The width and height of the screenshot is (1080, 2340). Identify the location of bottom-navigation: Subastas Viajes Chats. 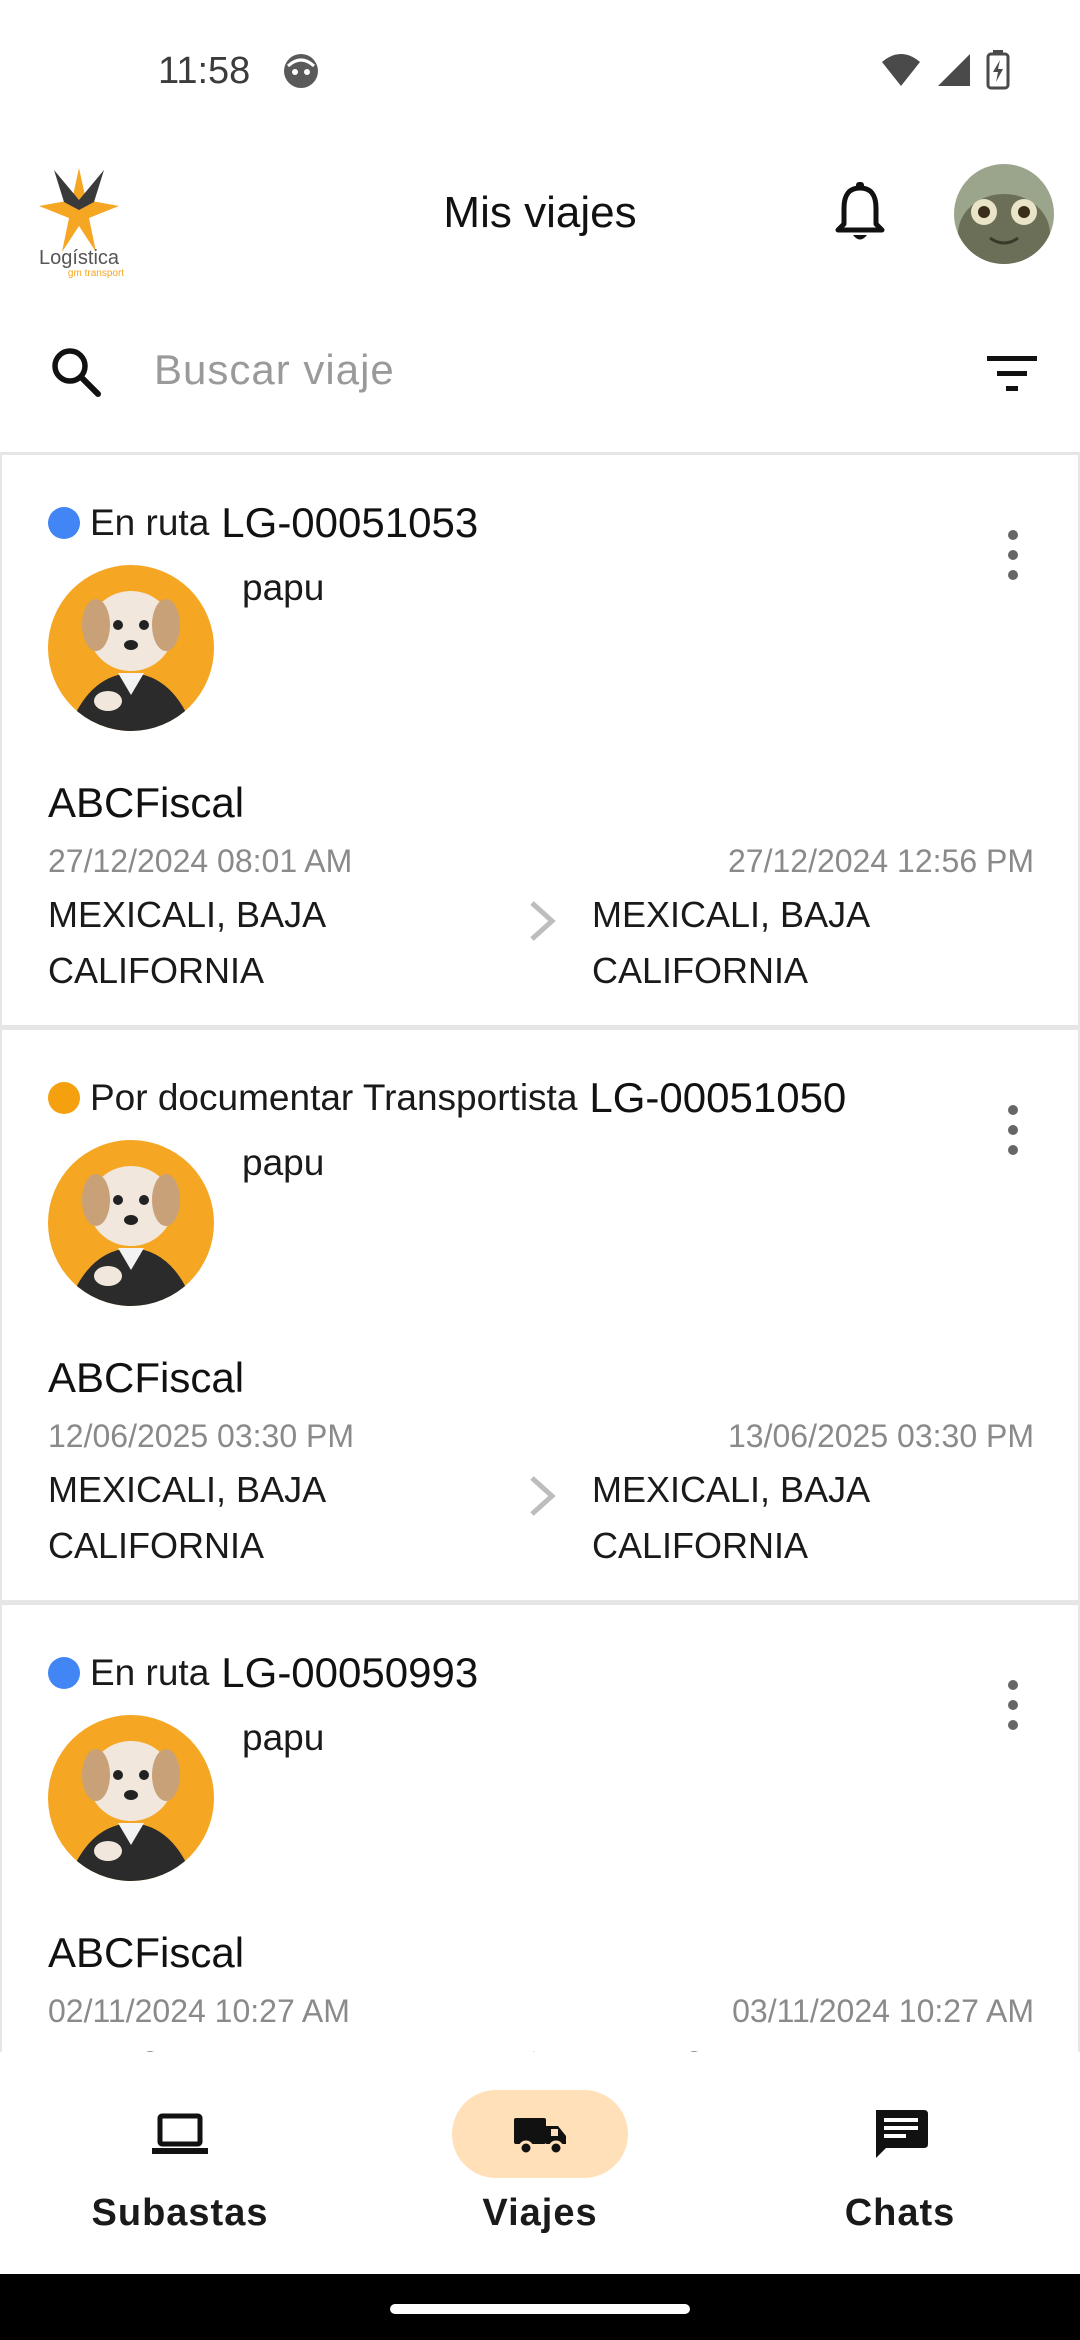
(540, 2163).